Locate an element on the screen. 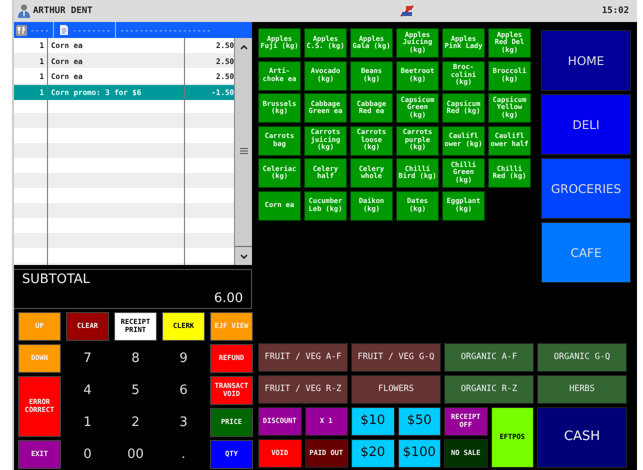 The width and height of the screenshot is (643, 470). user-icon is located at coordinates (24, 11).